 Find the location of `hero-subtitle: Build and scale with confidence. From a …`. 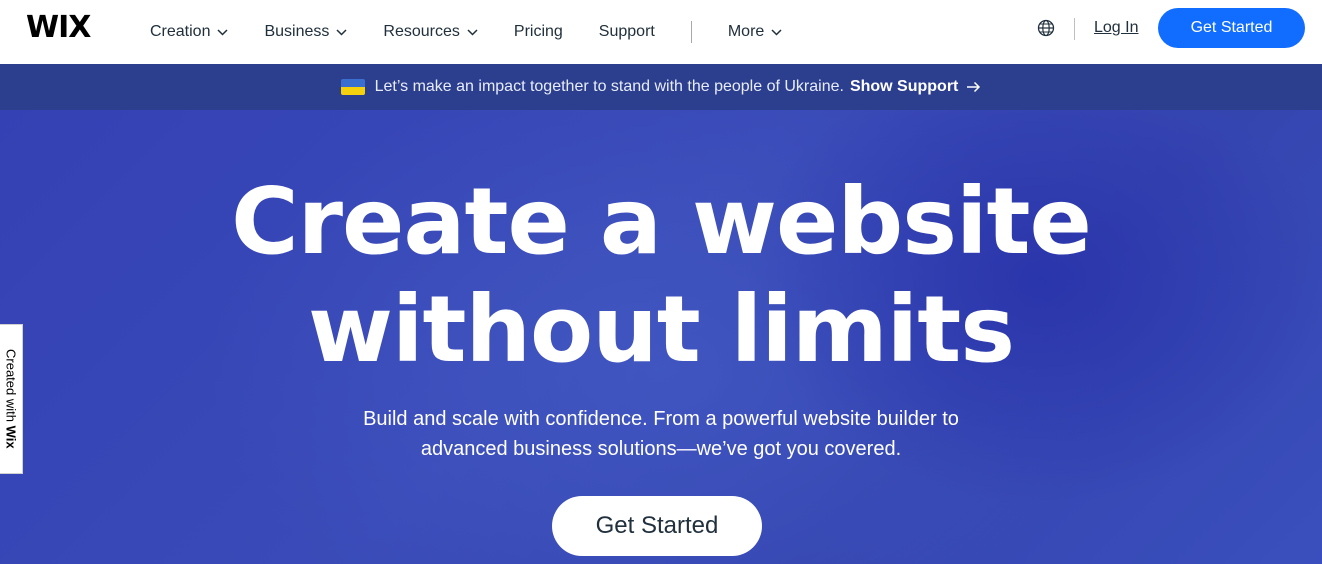

hero-subtitle: Build and scale with confidence. From a … is located at coordinates (661, 434).